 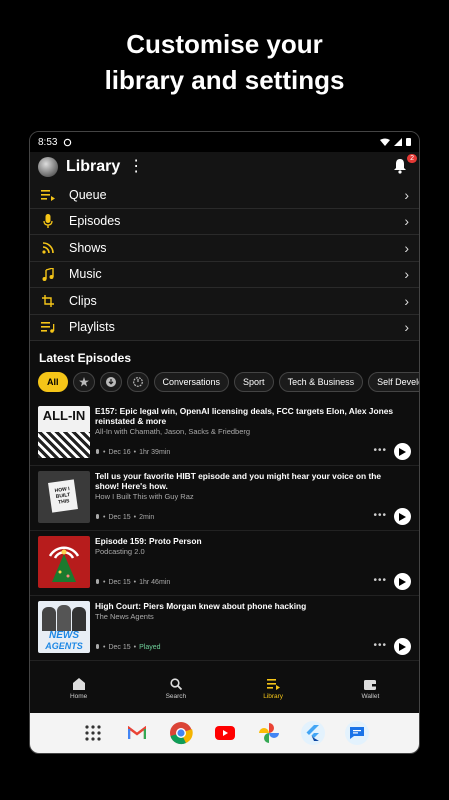 What do you see at coordinates (385, 142) in the screenshot?
I see `wifi-icon` at bounding box center [385, 142].